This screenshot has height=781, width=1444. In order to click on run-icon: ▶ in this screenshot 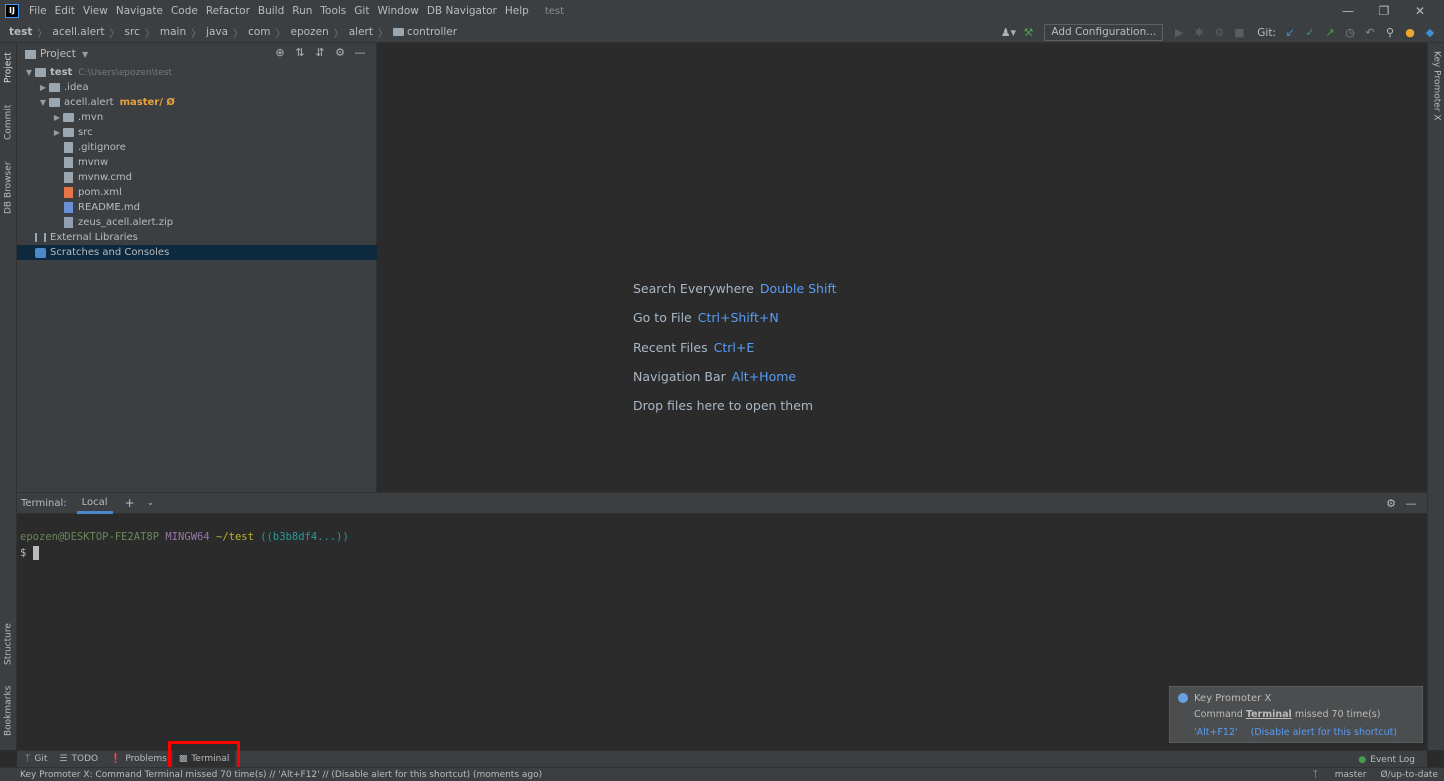, I will do `click(1179, 32)`.